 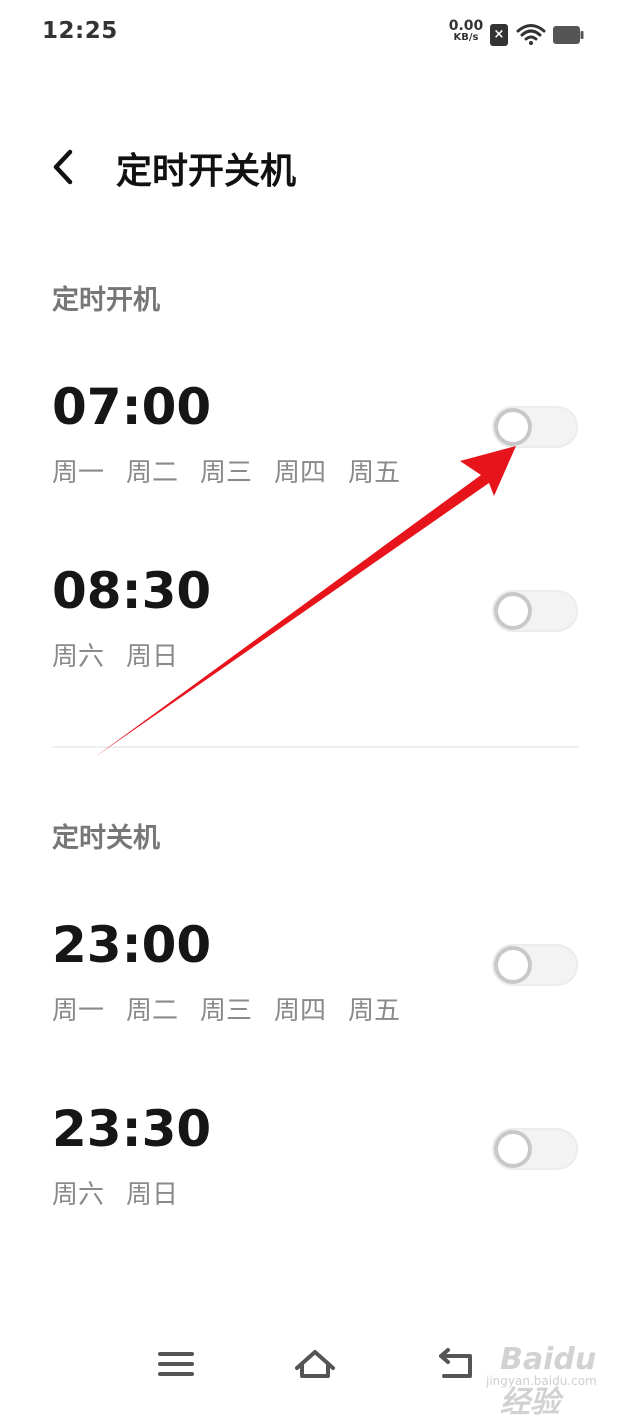 What do you see at coordinates (206, 171) in the screenshot?
I see `page-title: 定时开关机` at bounding box center [206, 171].